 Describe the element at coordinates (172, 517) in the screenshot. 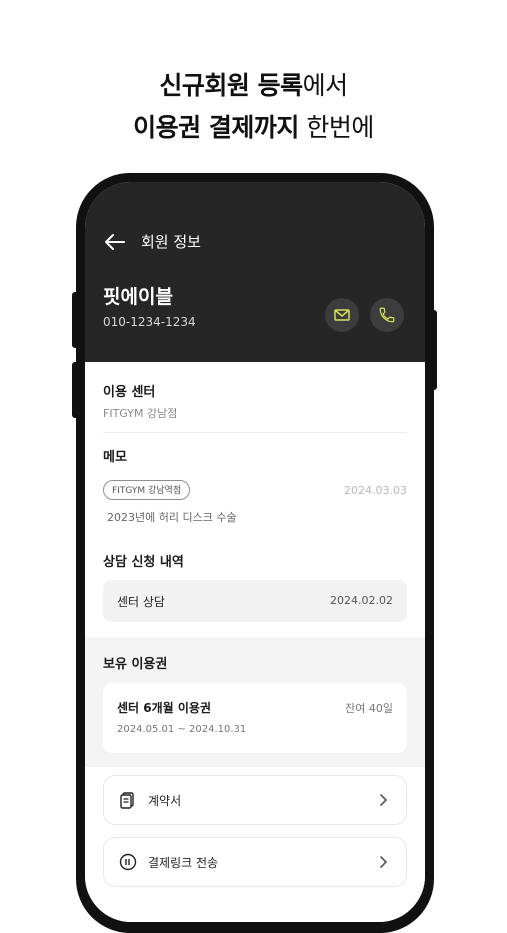

I see `memo-text: 2023년에 허리 디스크 수술` at that location.